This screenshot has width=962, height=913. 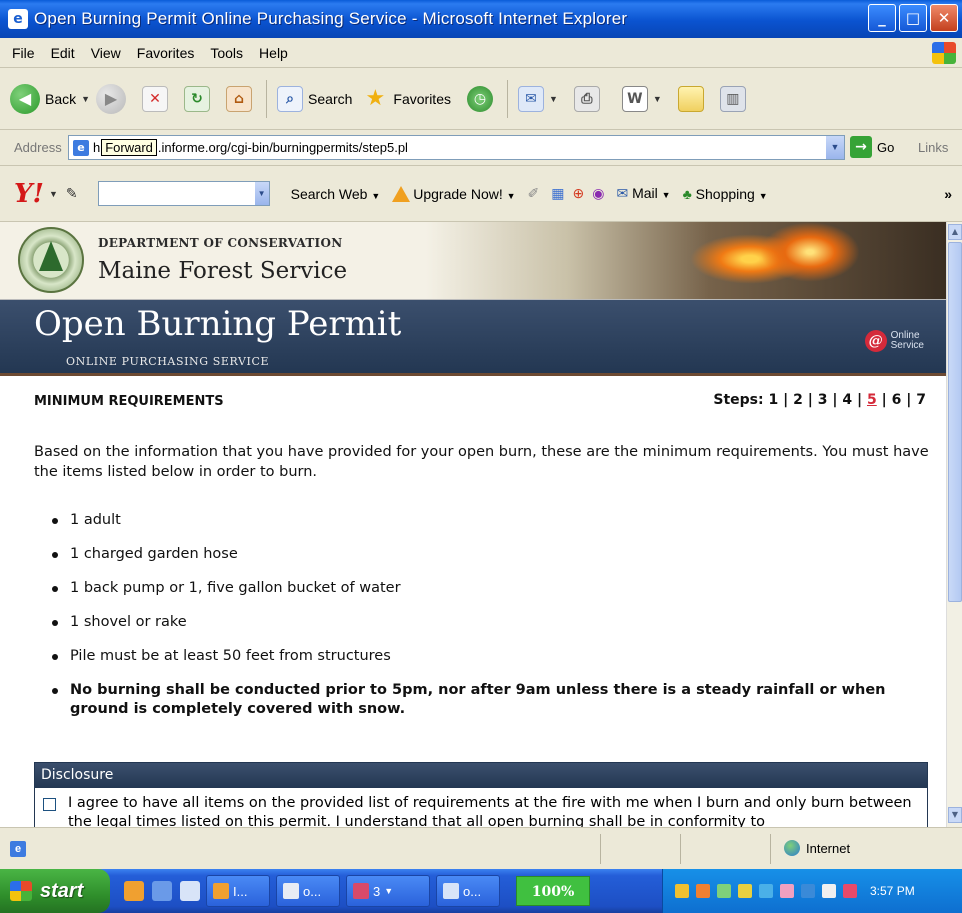 I want to click on menu-view: View, so click(x=106, y=53).